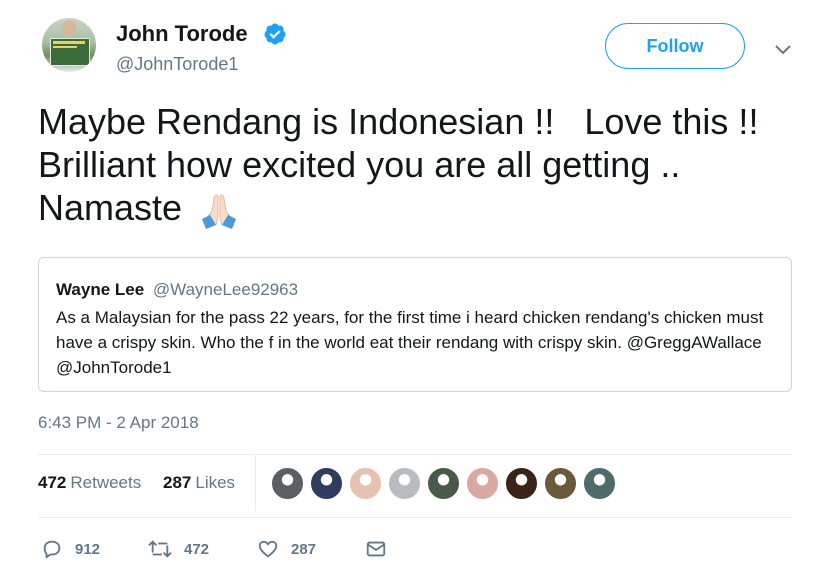 This screenshot has width=840, height=570. Describe the element at coordinates (160, 549) in the screenshot. I see `retweet-icon` at that location.